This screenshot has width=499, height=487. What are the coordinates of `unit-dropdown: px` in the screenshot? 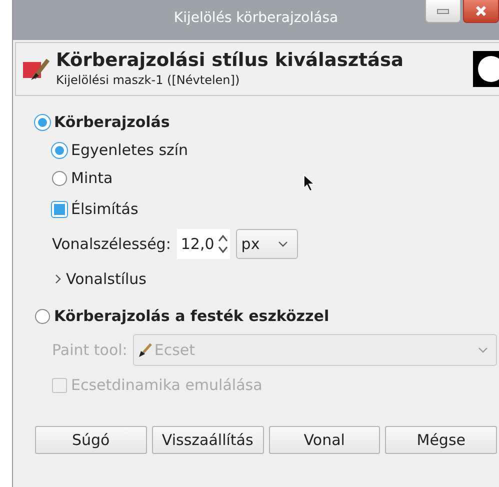 It's located at (267, 244).